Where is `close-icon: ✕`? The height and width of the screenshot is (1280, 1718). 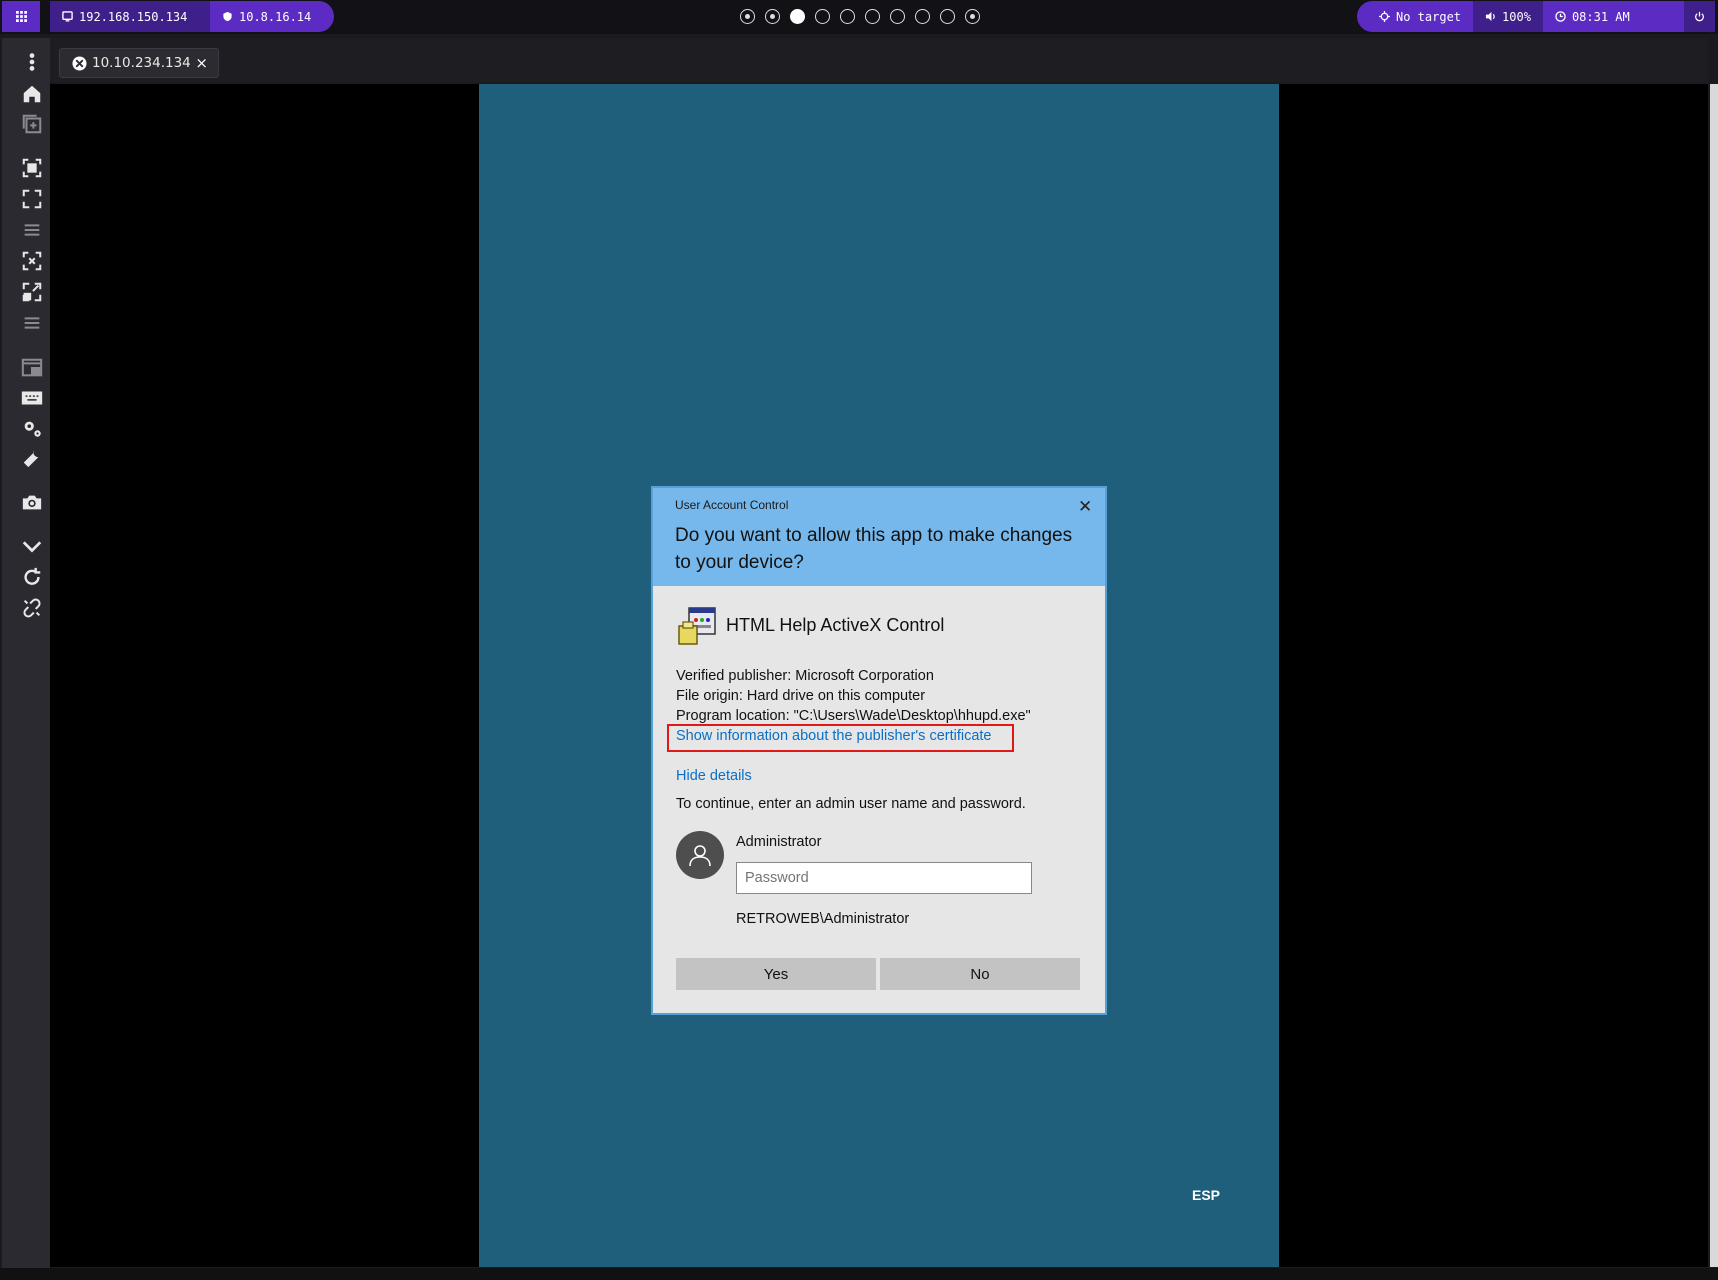 close-icon: ✕ is located at coordinates (1085, 507).